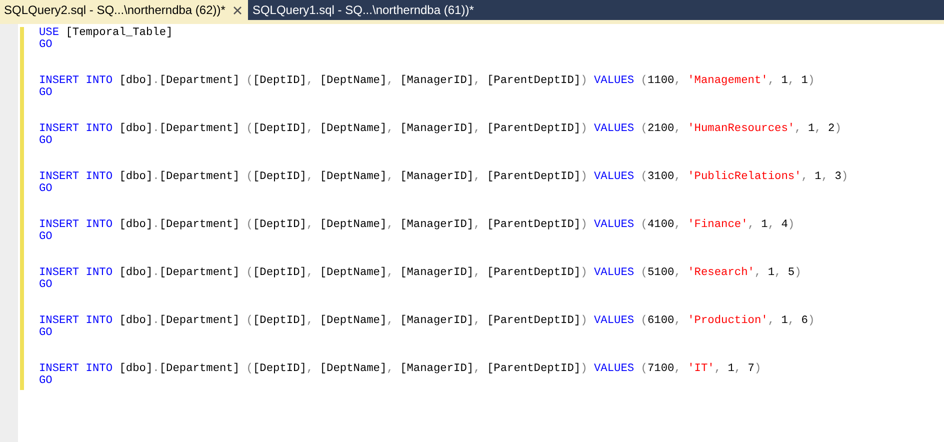 Image resolution: width=944 pixels, height=442 pixels. I want to click on code-line: INSERT INTO [dbo].[Department] ([DeptID], [DeptName], [ManagerID], [ParentDeptID]) VALUES (3100, 'PublicRelations', 1, 3), so click(443, 177).